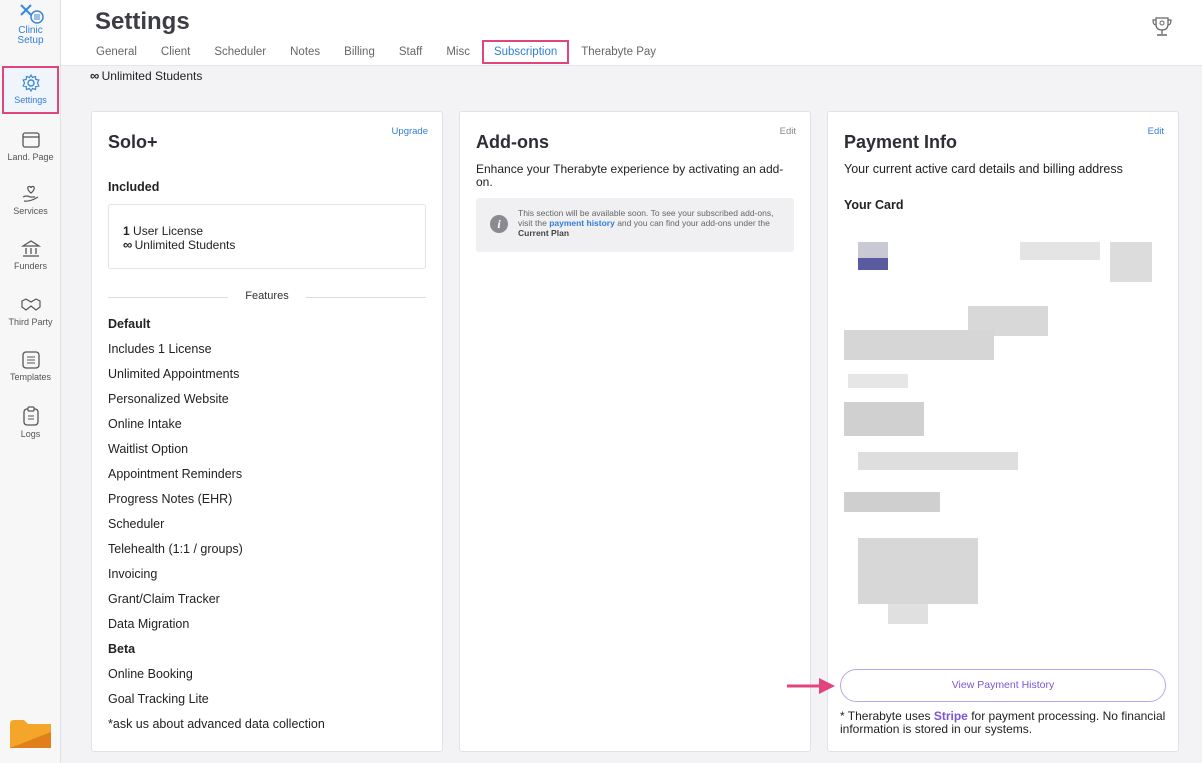  I want to click on students-text: Unlimited Students, so click(185, 245).